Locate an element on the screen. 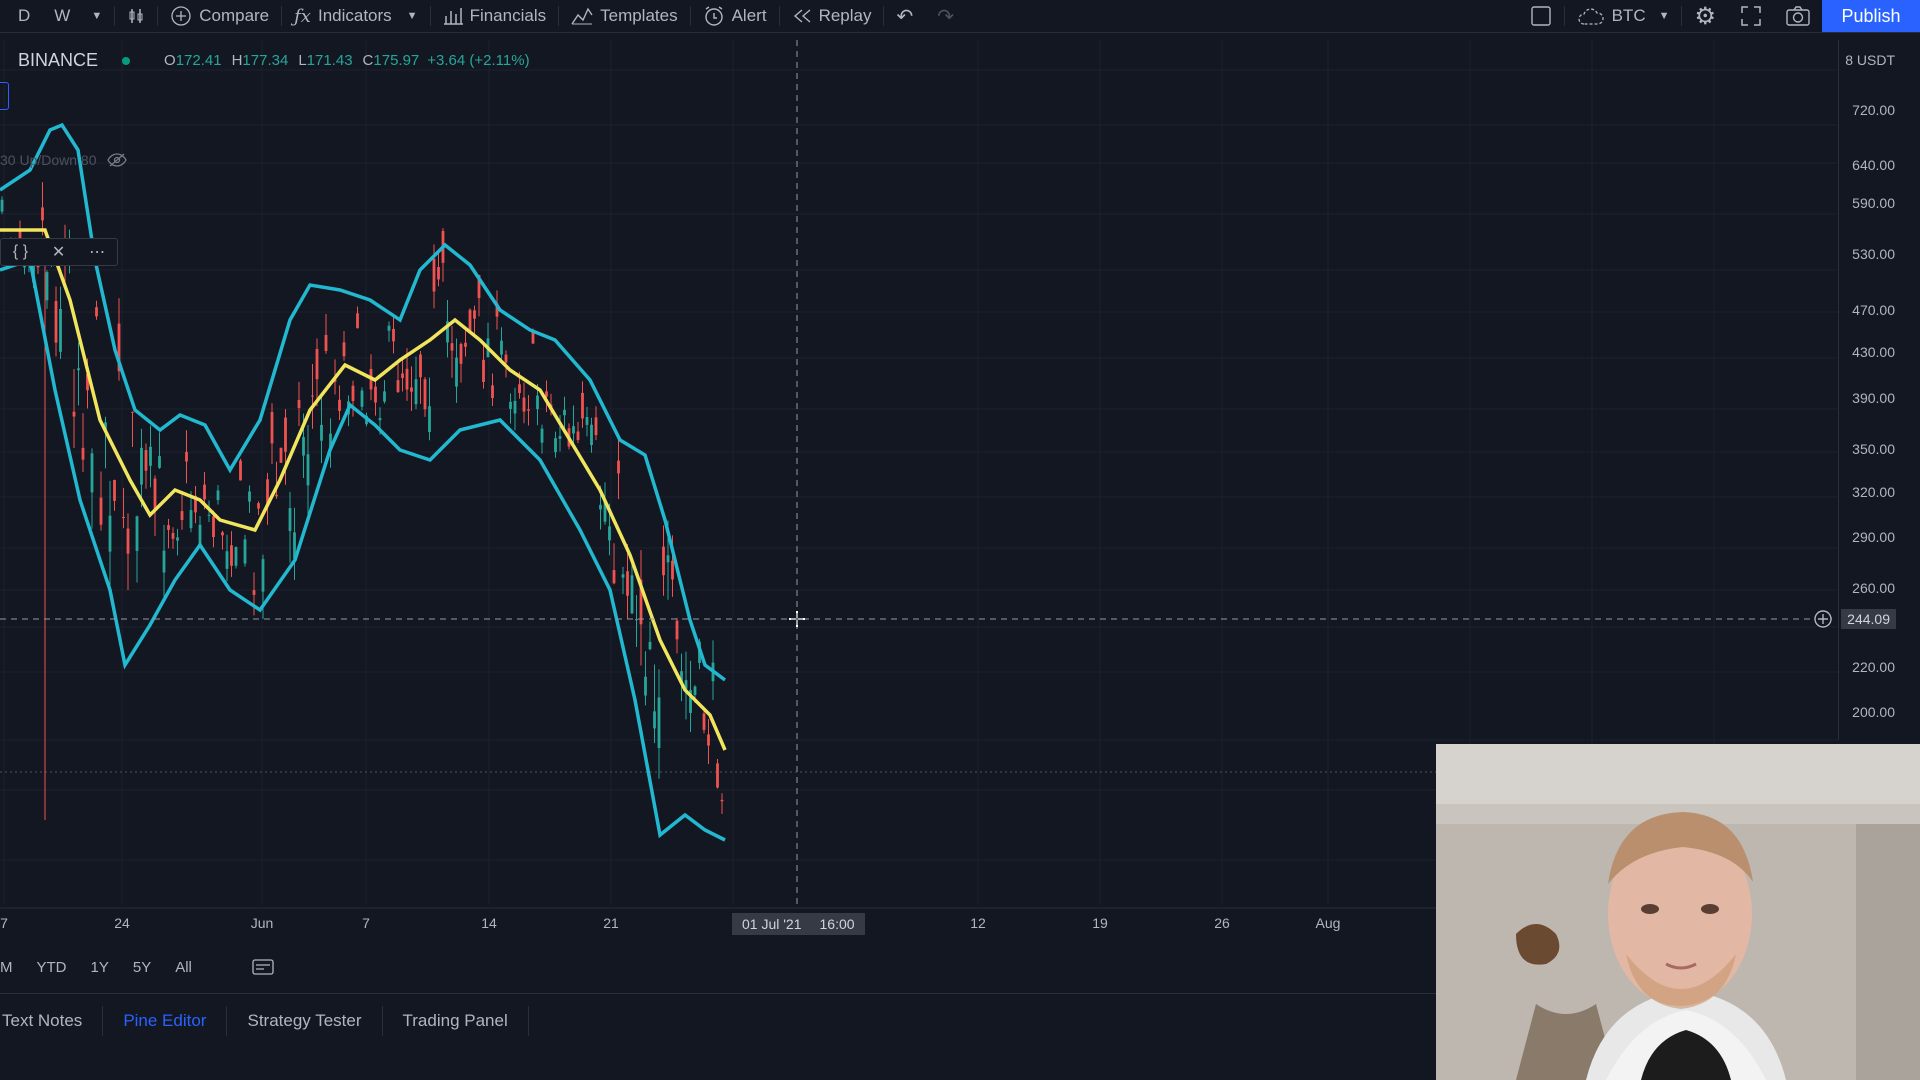 This screenshot has height=1080, width=1920. range-button: All is located at coordinates (183, 967).